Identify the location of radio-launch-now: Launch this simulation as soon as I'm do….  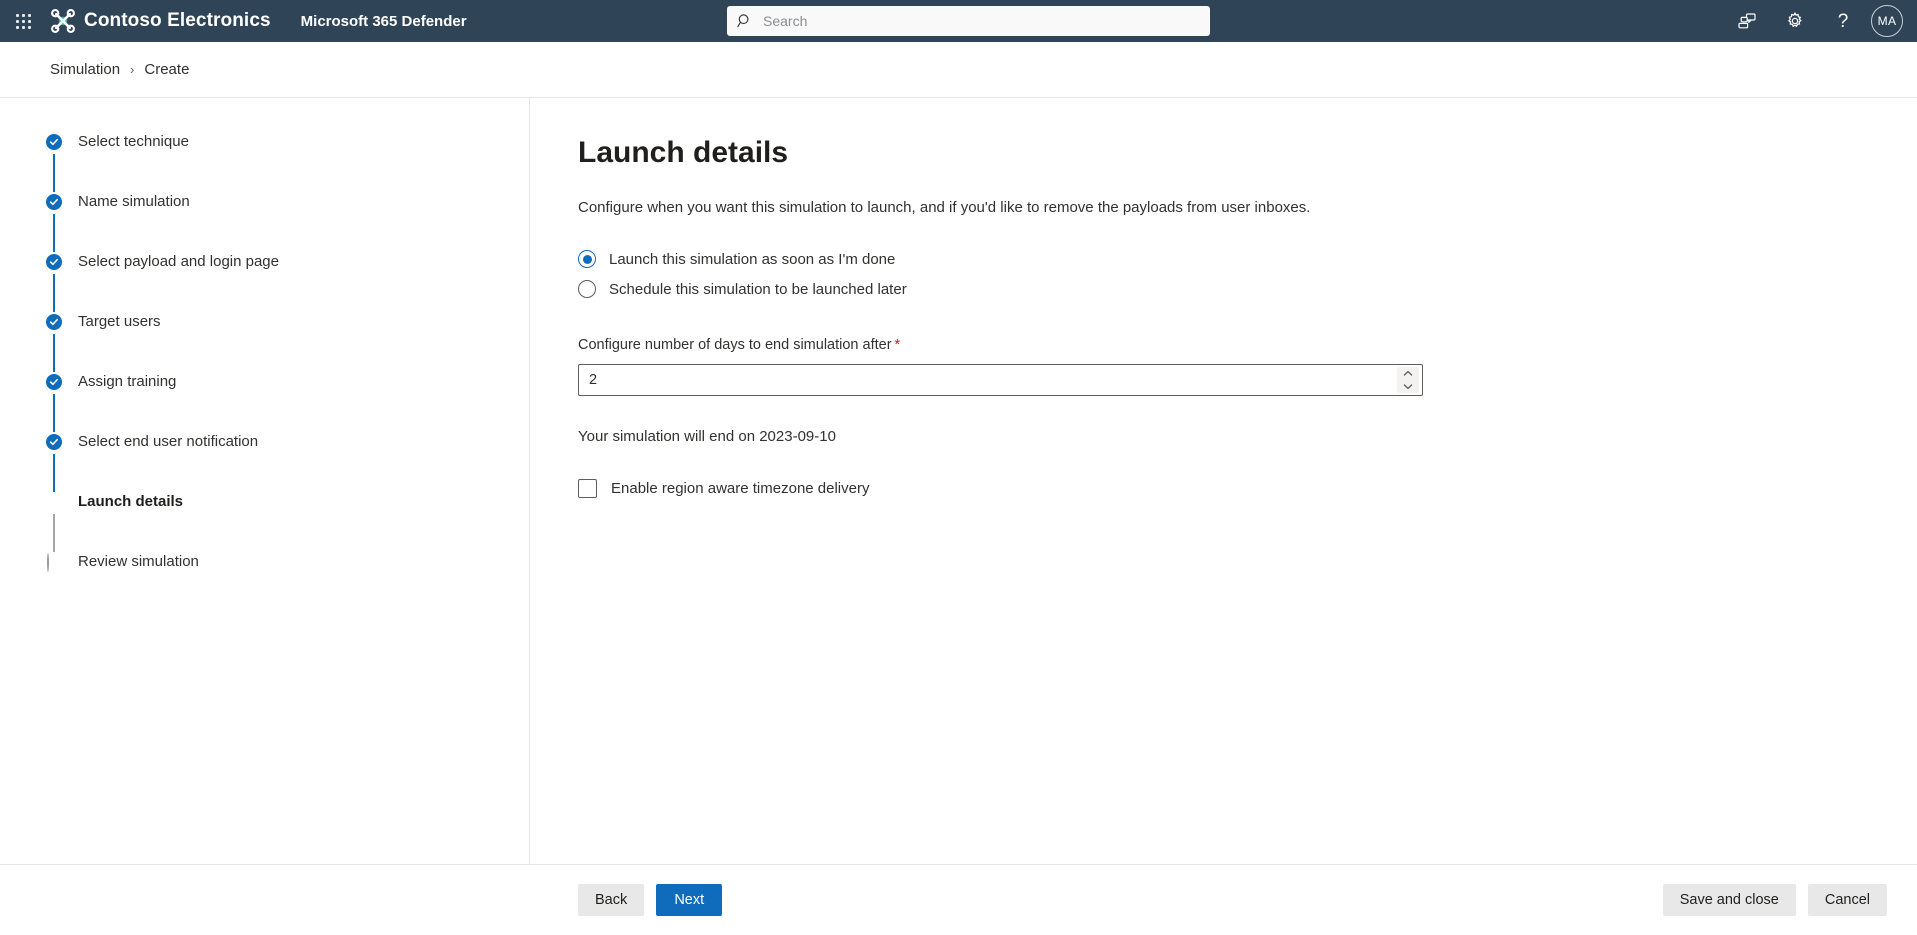
(1247, 259).